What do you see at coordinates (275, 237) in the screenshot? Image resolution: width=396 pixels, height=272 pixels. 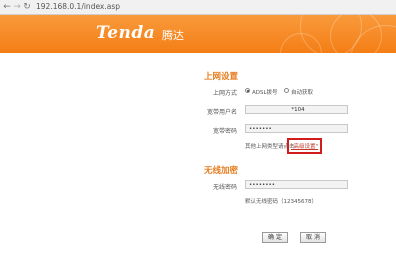 I see `confirm-button: 确 定` at bounding box center [275, 237].